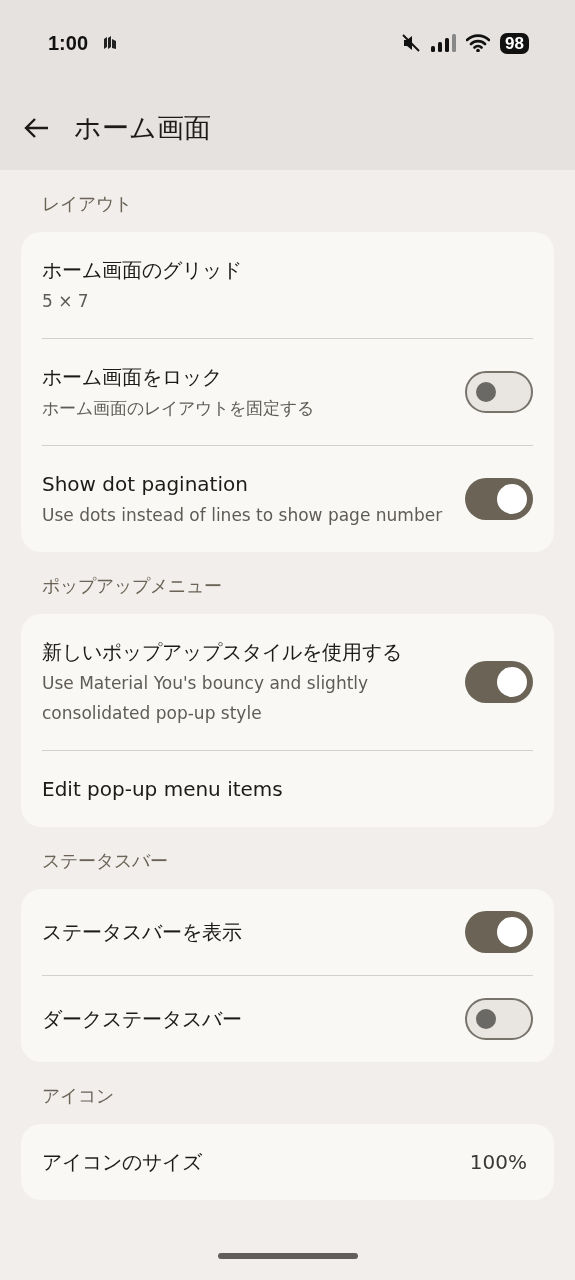 The image size is (575, 1280). What do you see at coordinates (514, 43) in the screenshot?
I see `battery-level: 98` at bounding box center [514, 43].